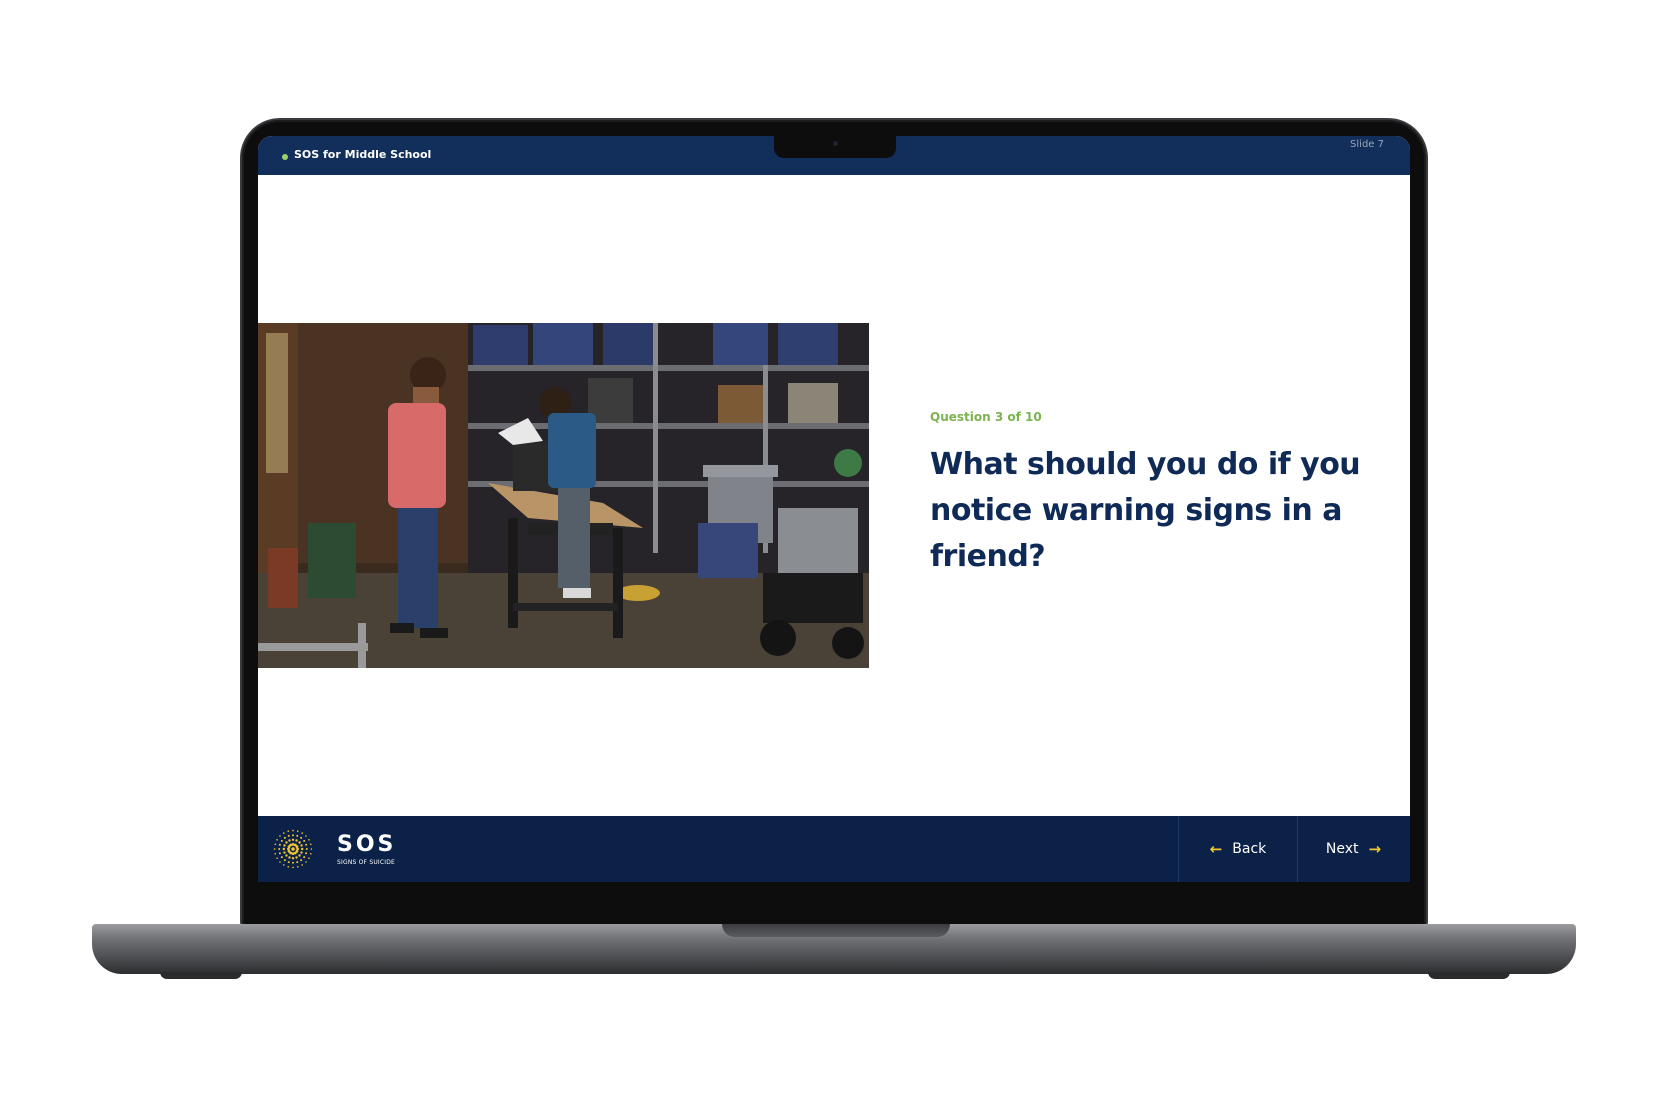 This screenshot has height=1093, width=1661. Describe the element at coordinates (986, 417) in the screenshot. I see `question-counter: Question 3 of 10` at that location.